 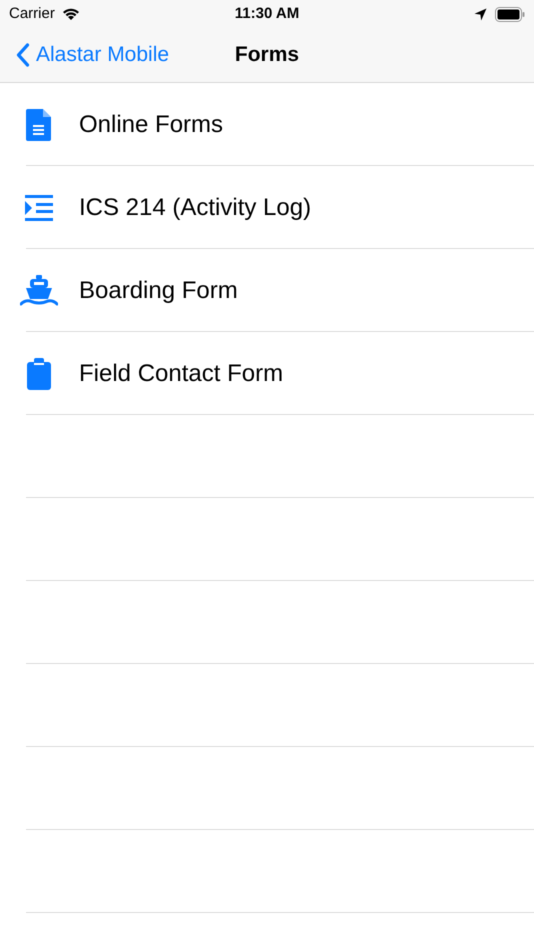 I want to click on location-arrow-icon, so click(x=480, y=14).